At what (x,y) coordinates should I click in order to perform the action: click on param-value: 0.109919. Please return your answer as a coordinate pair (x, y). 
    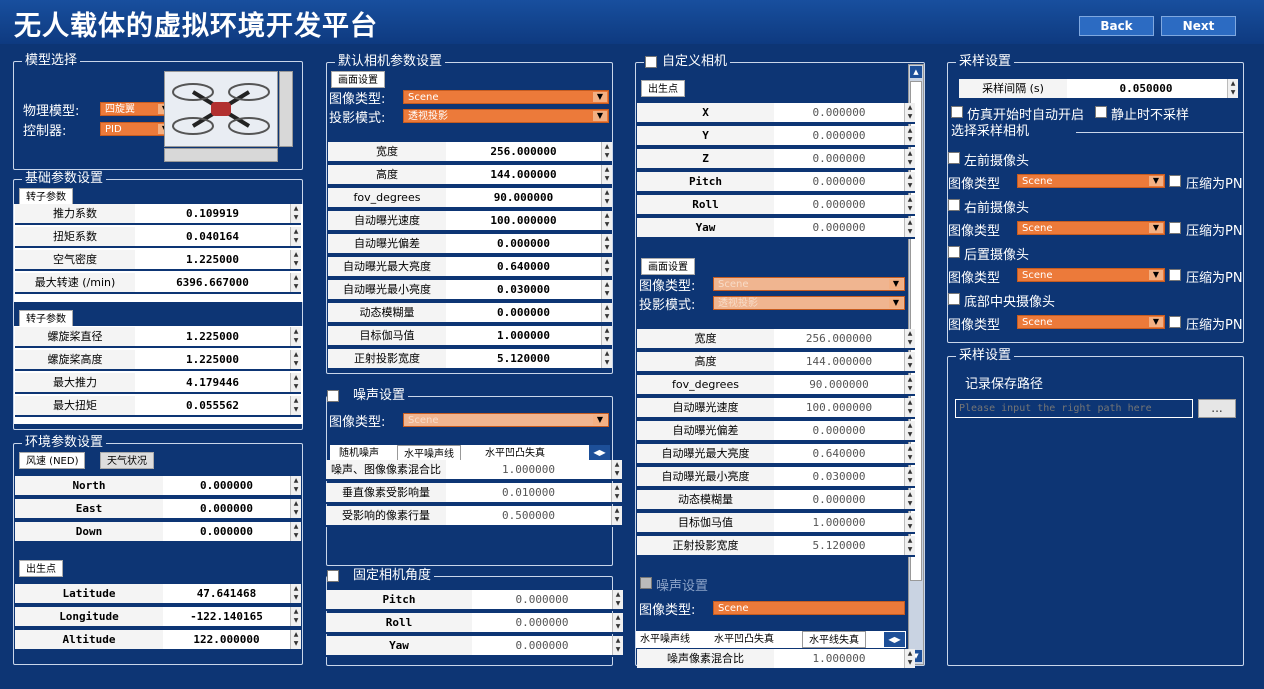
    Looking at the image, I should click on (212, 213).